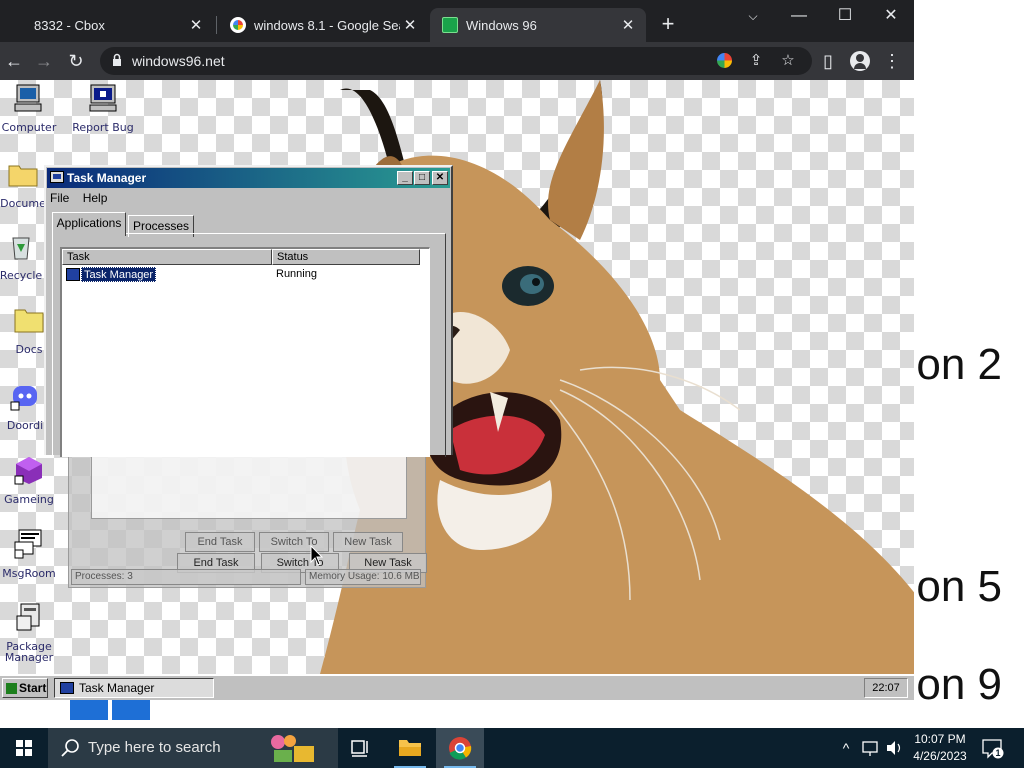 This screenshot has height=768, width=1024. I want to click on cube-icon, so click(28, 471).